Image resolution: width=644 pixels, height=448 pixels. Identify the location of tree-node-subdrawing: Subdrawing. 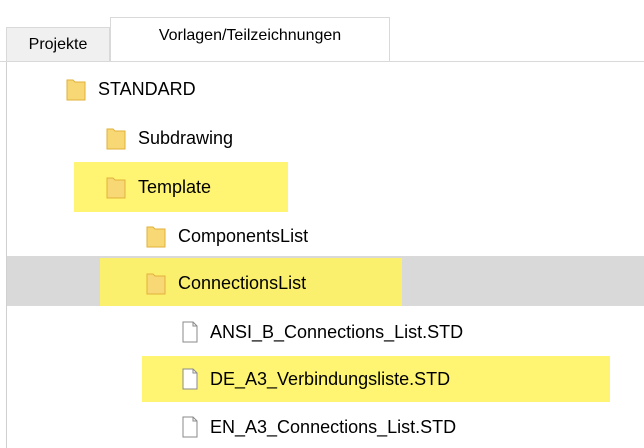
(169, 138).